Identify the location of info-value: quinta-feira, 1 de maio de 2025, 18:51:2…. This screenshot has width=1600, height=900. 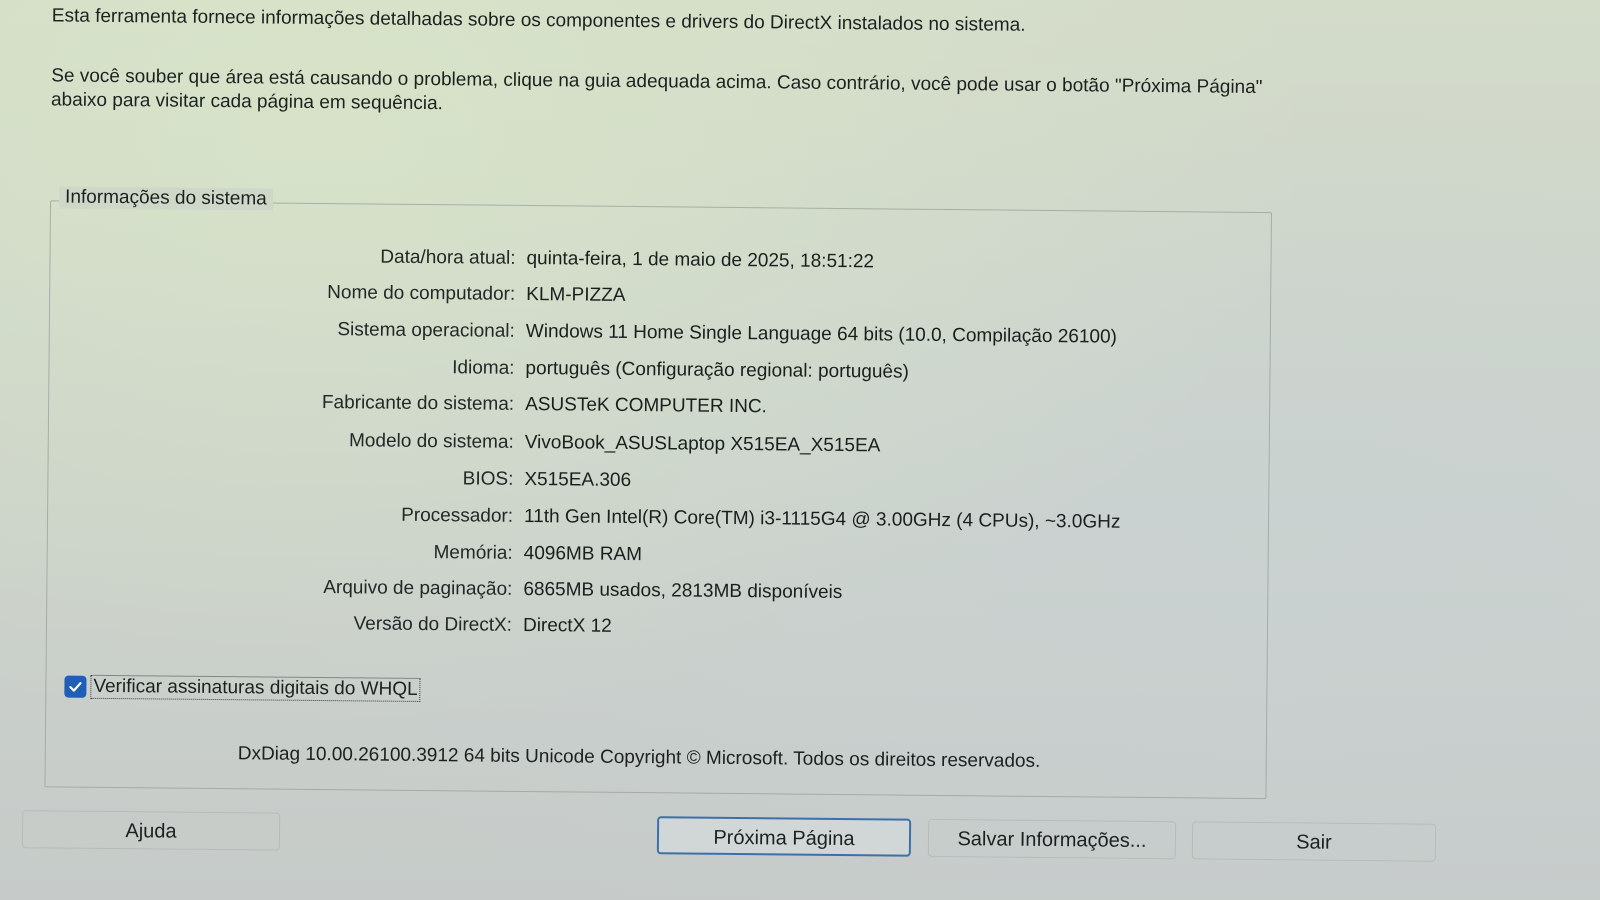
(700, 260).